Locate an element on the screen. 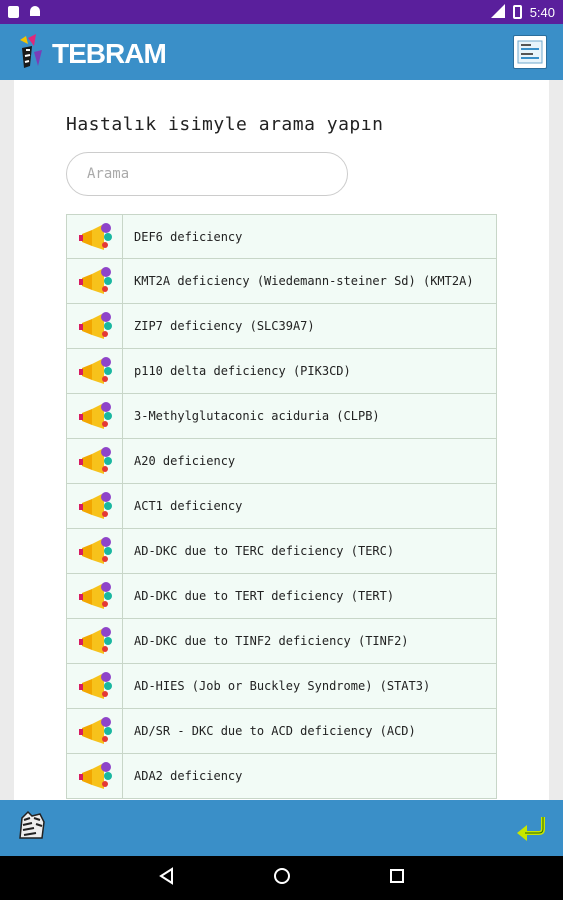 This screenshot has width=563, height=900. status-bar: 5:40 is located at coordinates (281, 12).